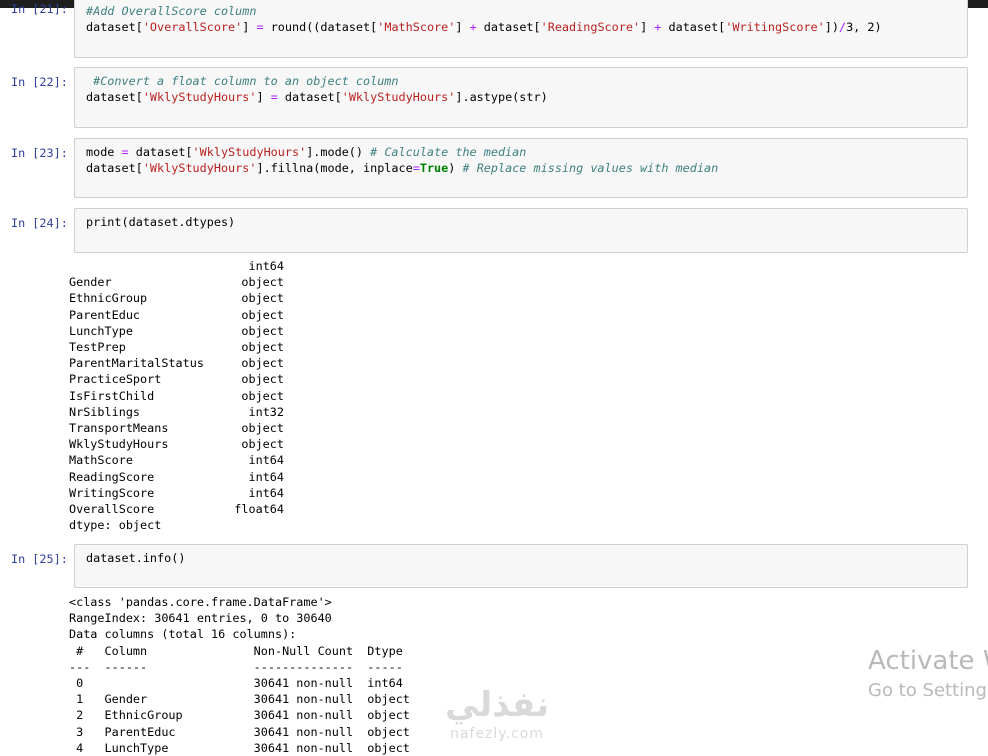  Describe the element at coordinates (115, 525) in the screenshot. I see `dtype-footer: dtype: object` at that location.